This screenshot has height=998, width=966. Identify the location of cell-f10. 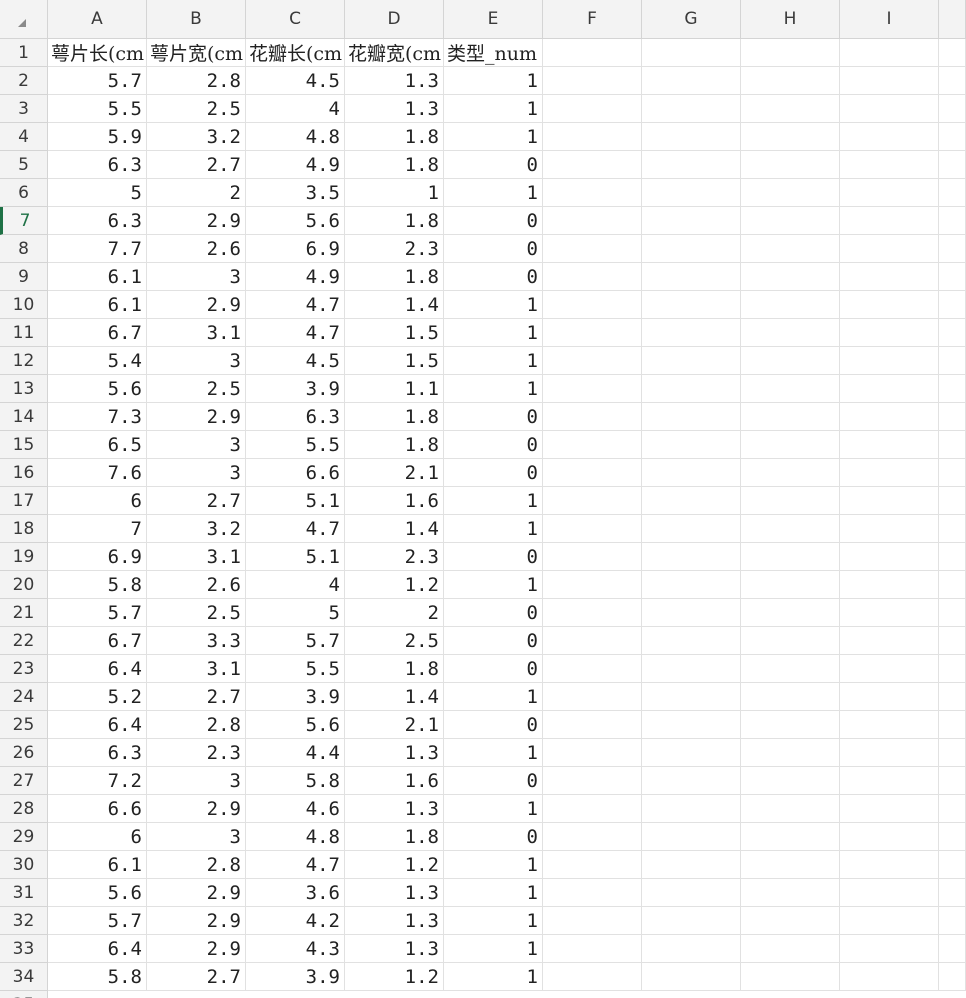
(592, 305).